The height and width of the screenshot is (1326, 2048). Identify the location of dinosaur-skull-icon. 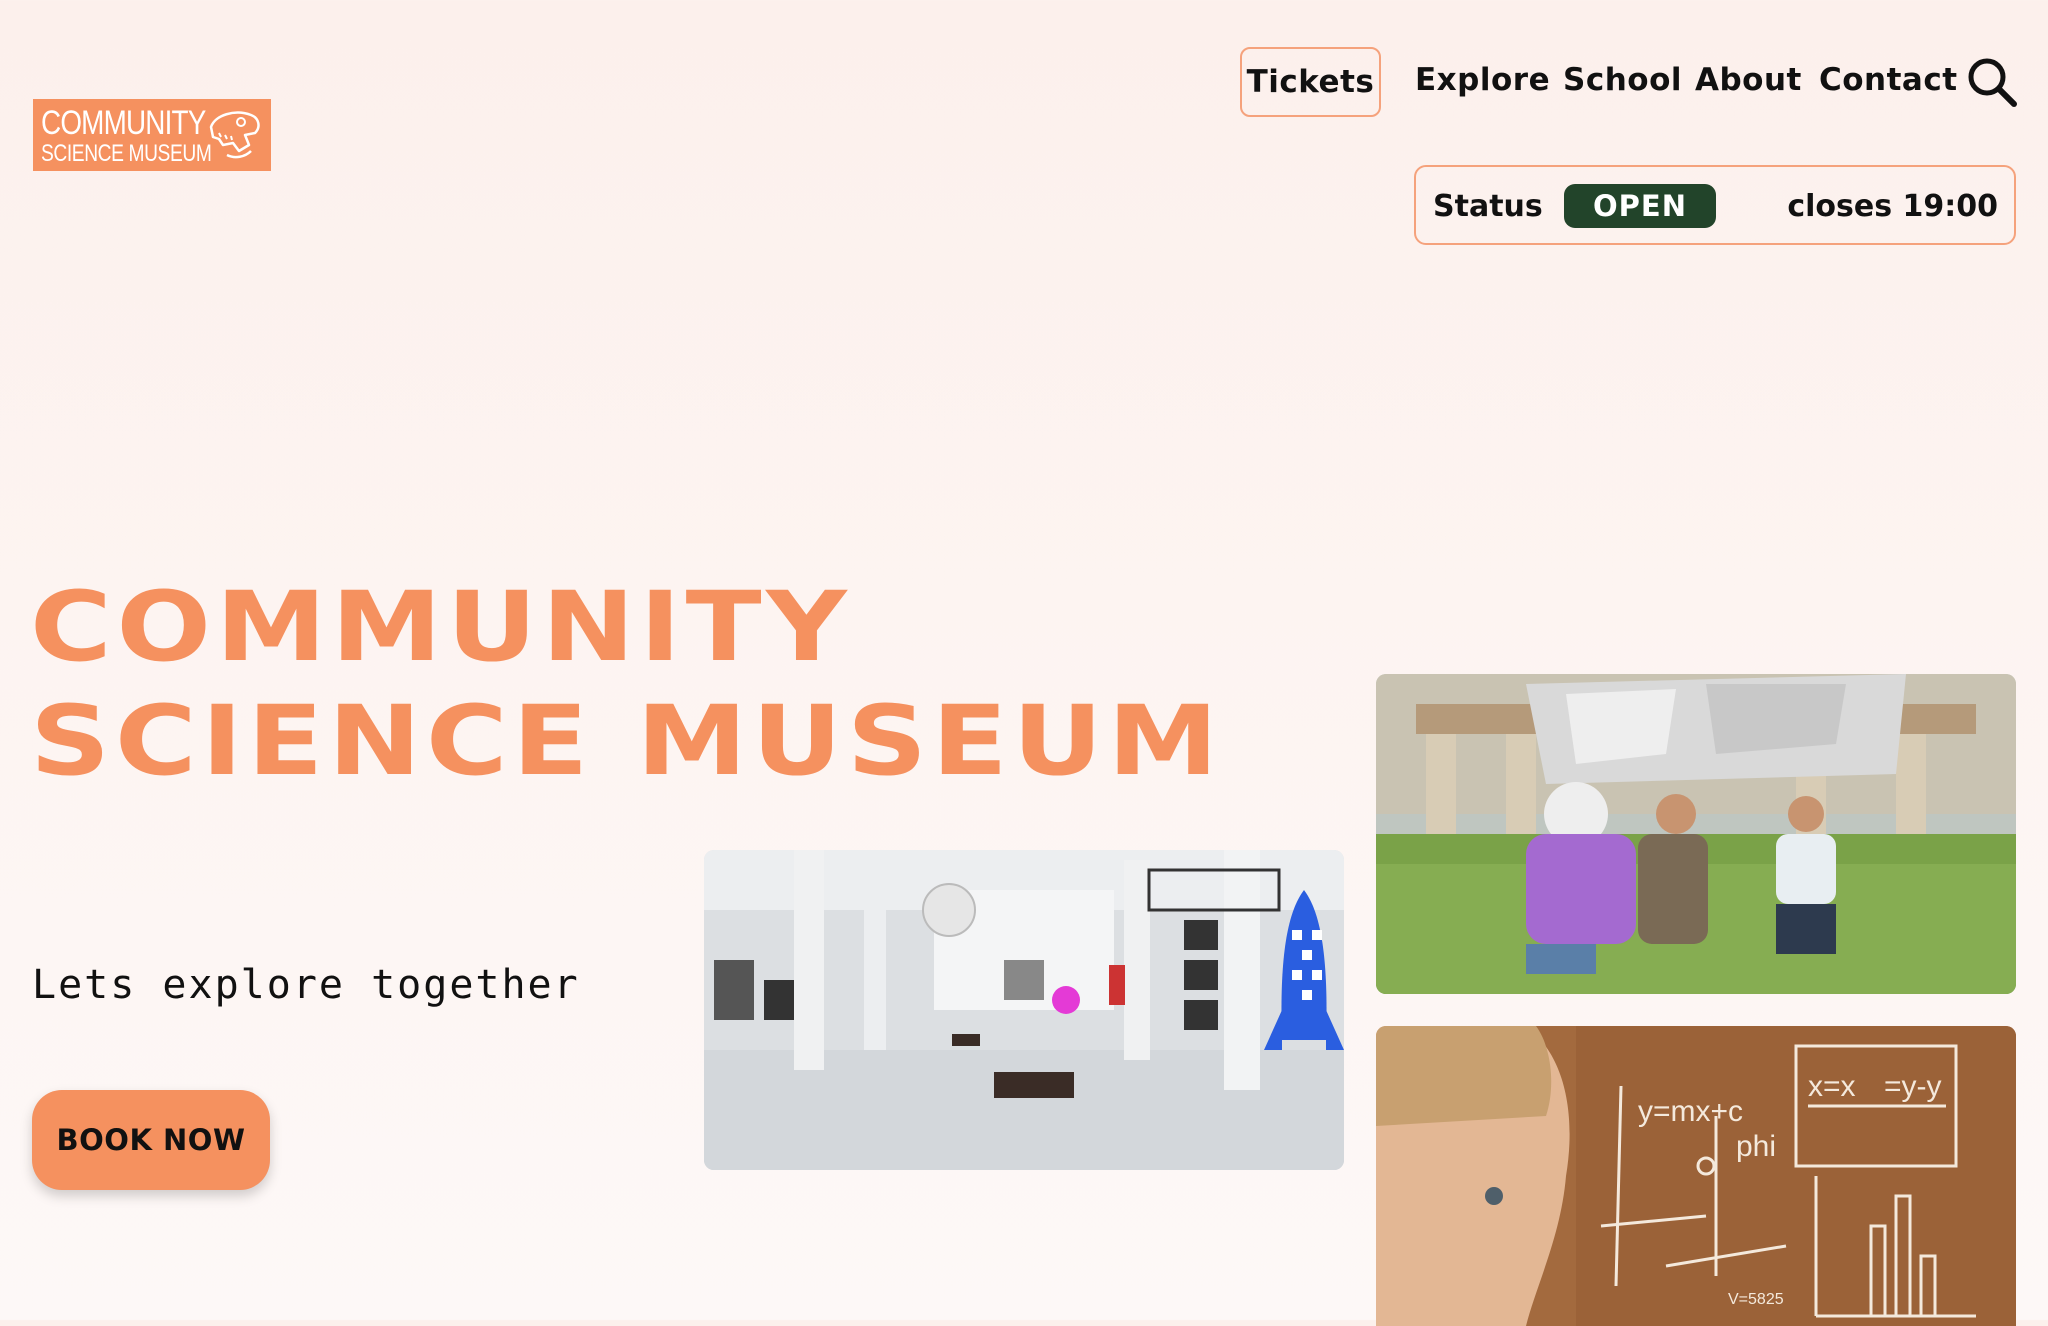
(234, 135).